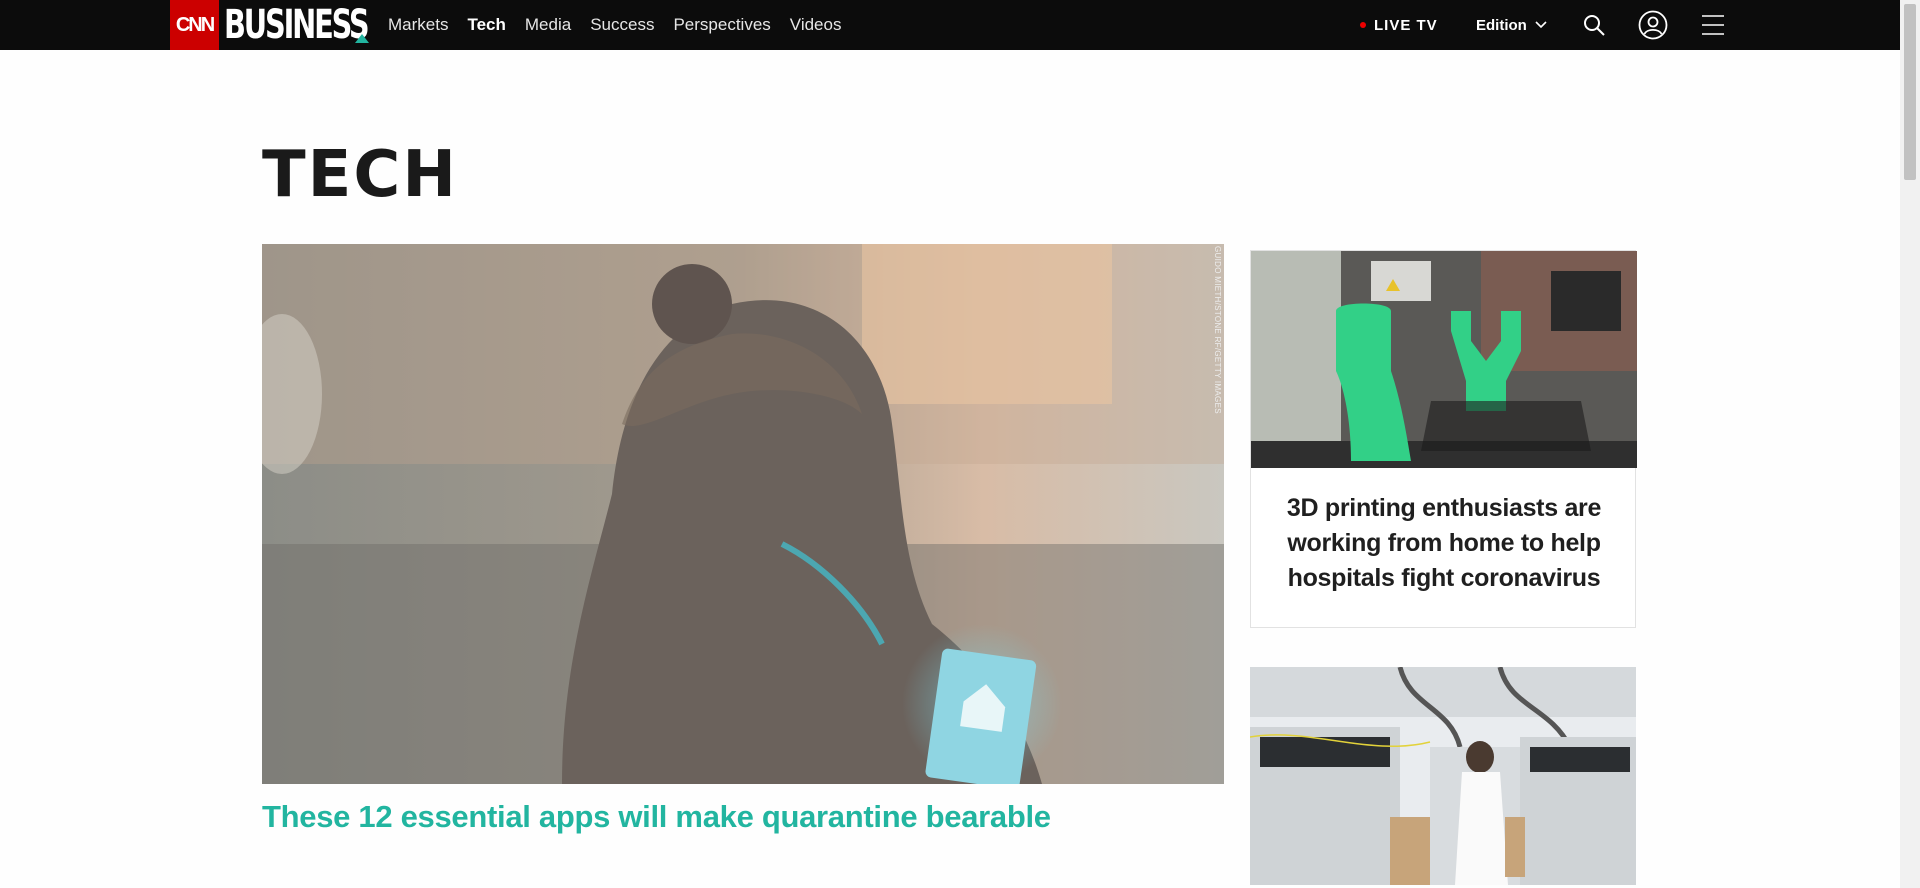 The width and height of the screenshot is (1920, 888). I want to click on live-tv-link: LIVE TV, so click(1399, 25).